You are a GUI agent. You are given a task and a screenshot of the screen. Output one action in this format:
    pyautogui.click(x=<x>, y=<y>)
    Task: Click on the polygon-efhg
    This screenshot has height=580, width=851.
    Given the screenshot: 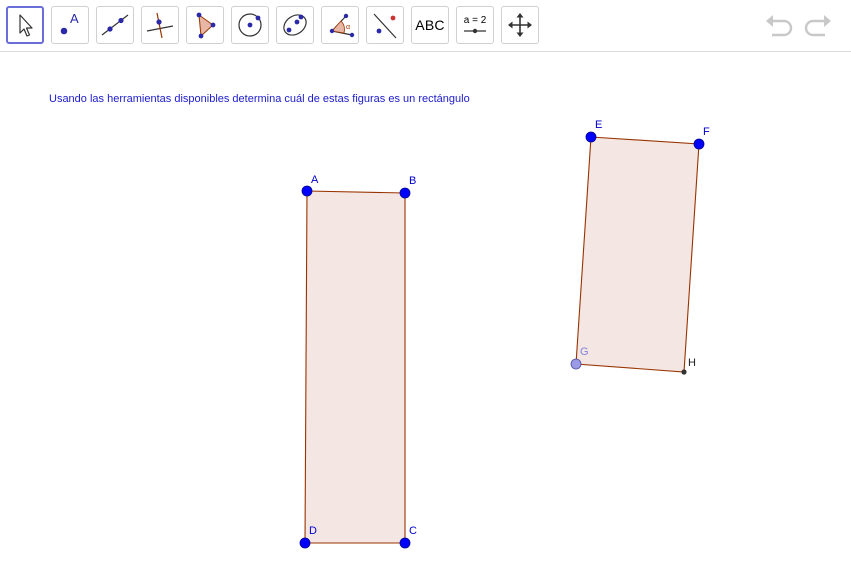 What is the action you would take?
    pyautogui.click(x=637, y=254)
    